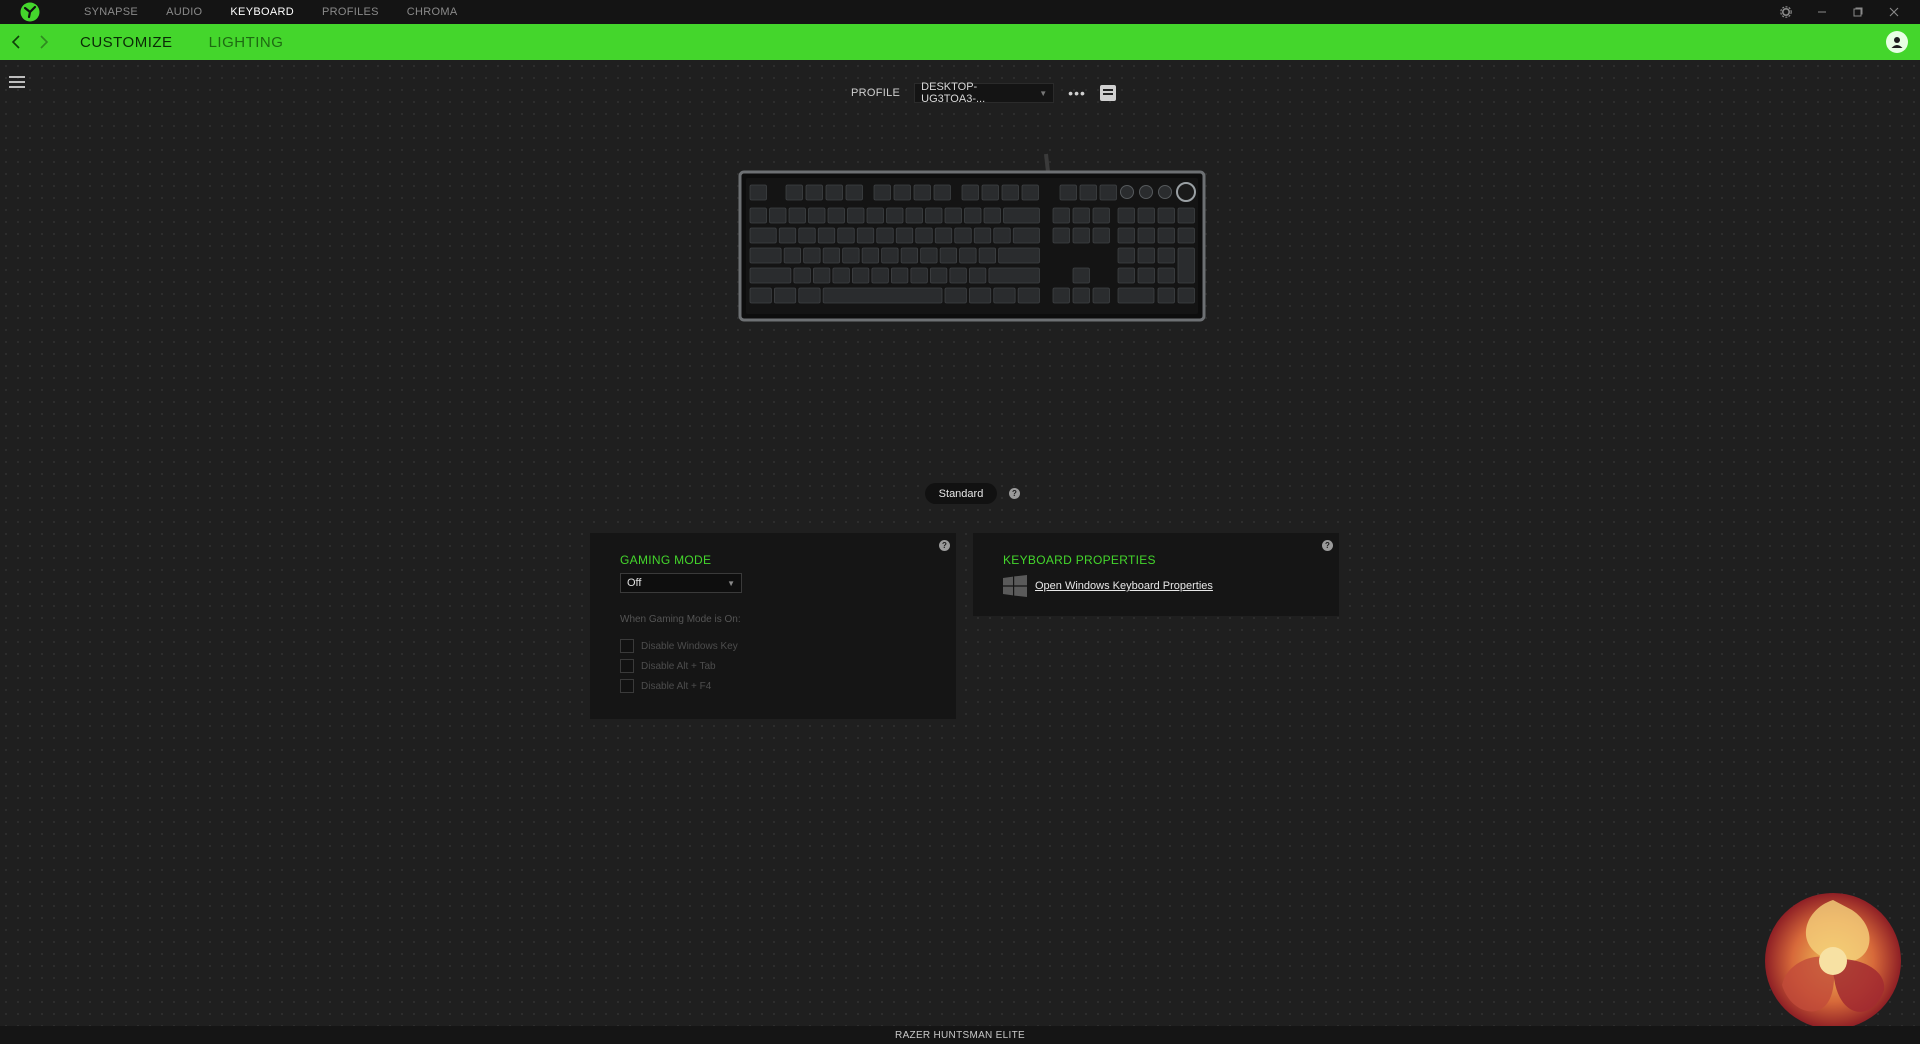  What do you see at coordinates (676, 686) in the screenshot?
I see `checkbox-label: Disable Alt + F4` at bounding box center [676, 686].